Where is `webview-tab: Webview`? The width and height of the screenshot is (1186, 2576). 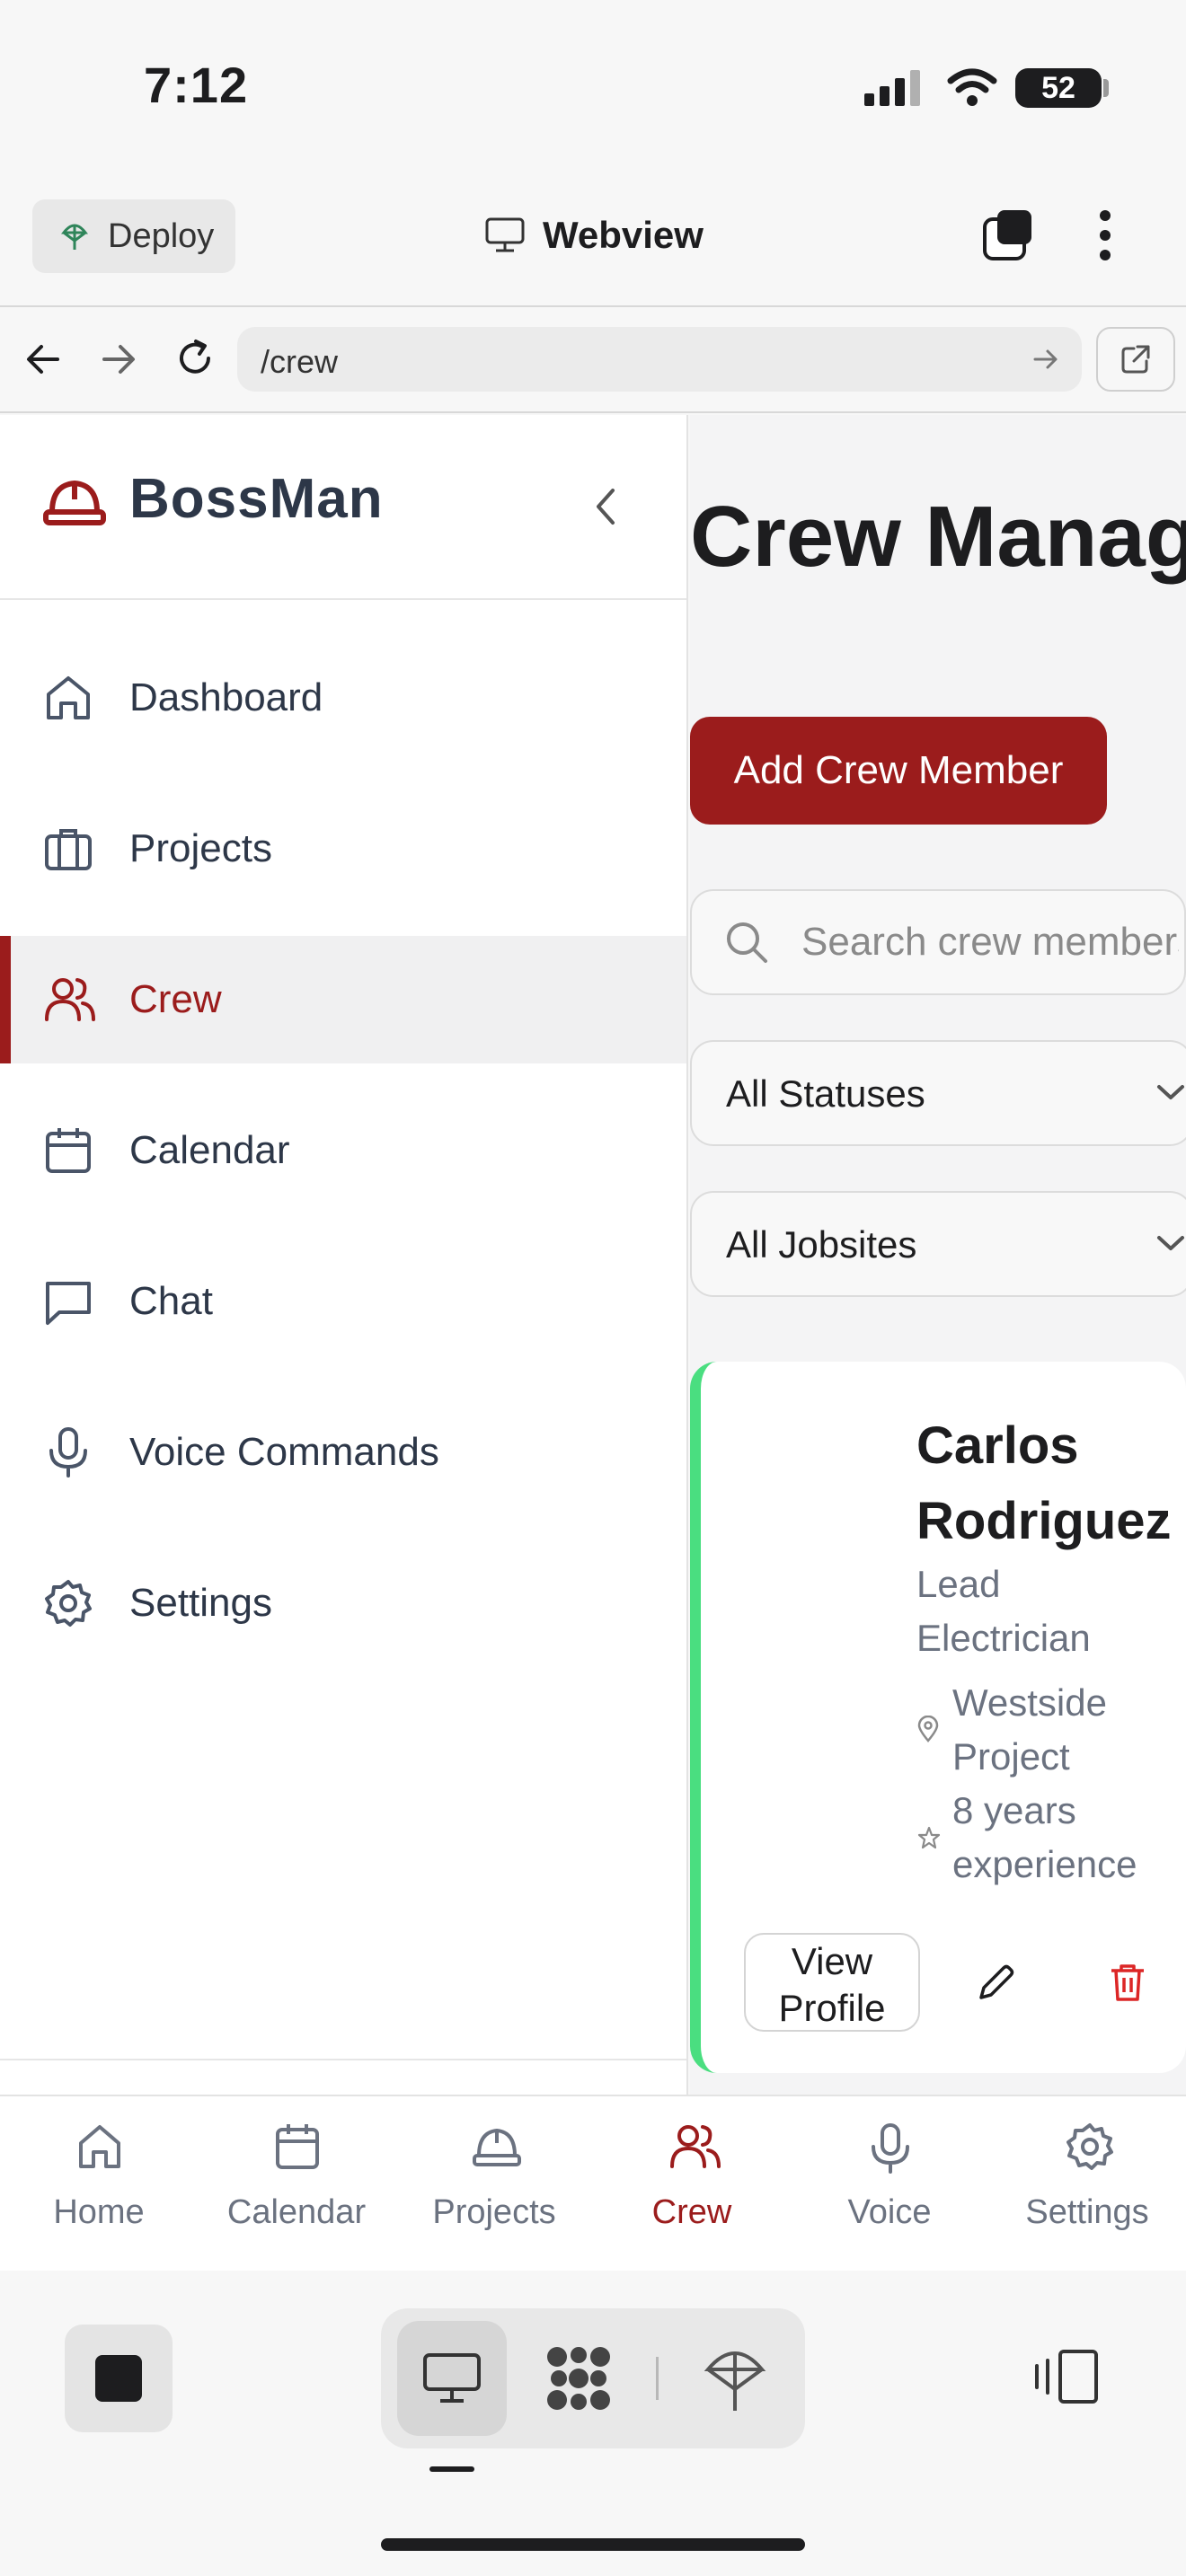
webview-tab: Webview is located at coordinates (594, 235).